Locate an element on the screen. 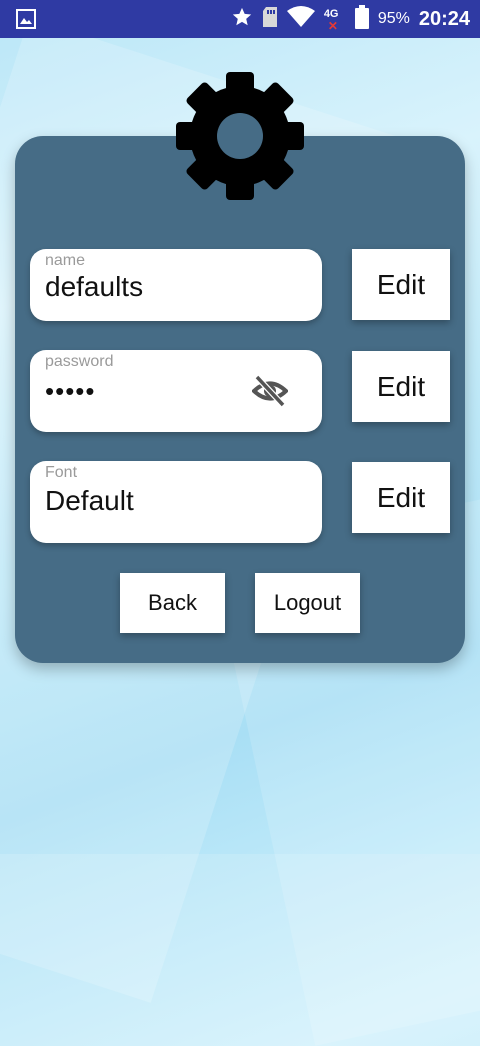 This screenshot has width=480, height=1046. battery-icon is located at coordinates (361, 19).